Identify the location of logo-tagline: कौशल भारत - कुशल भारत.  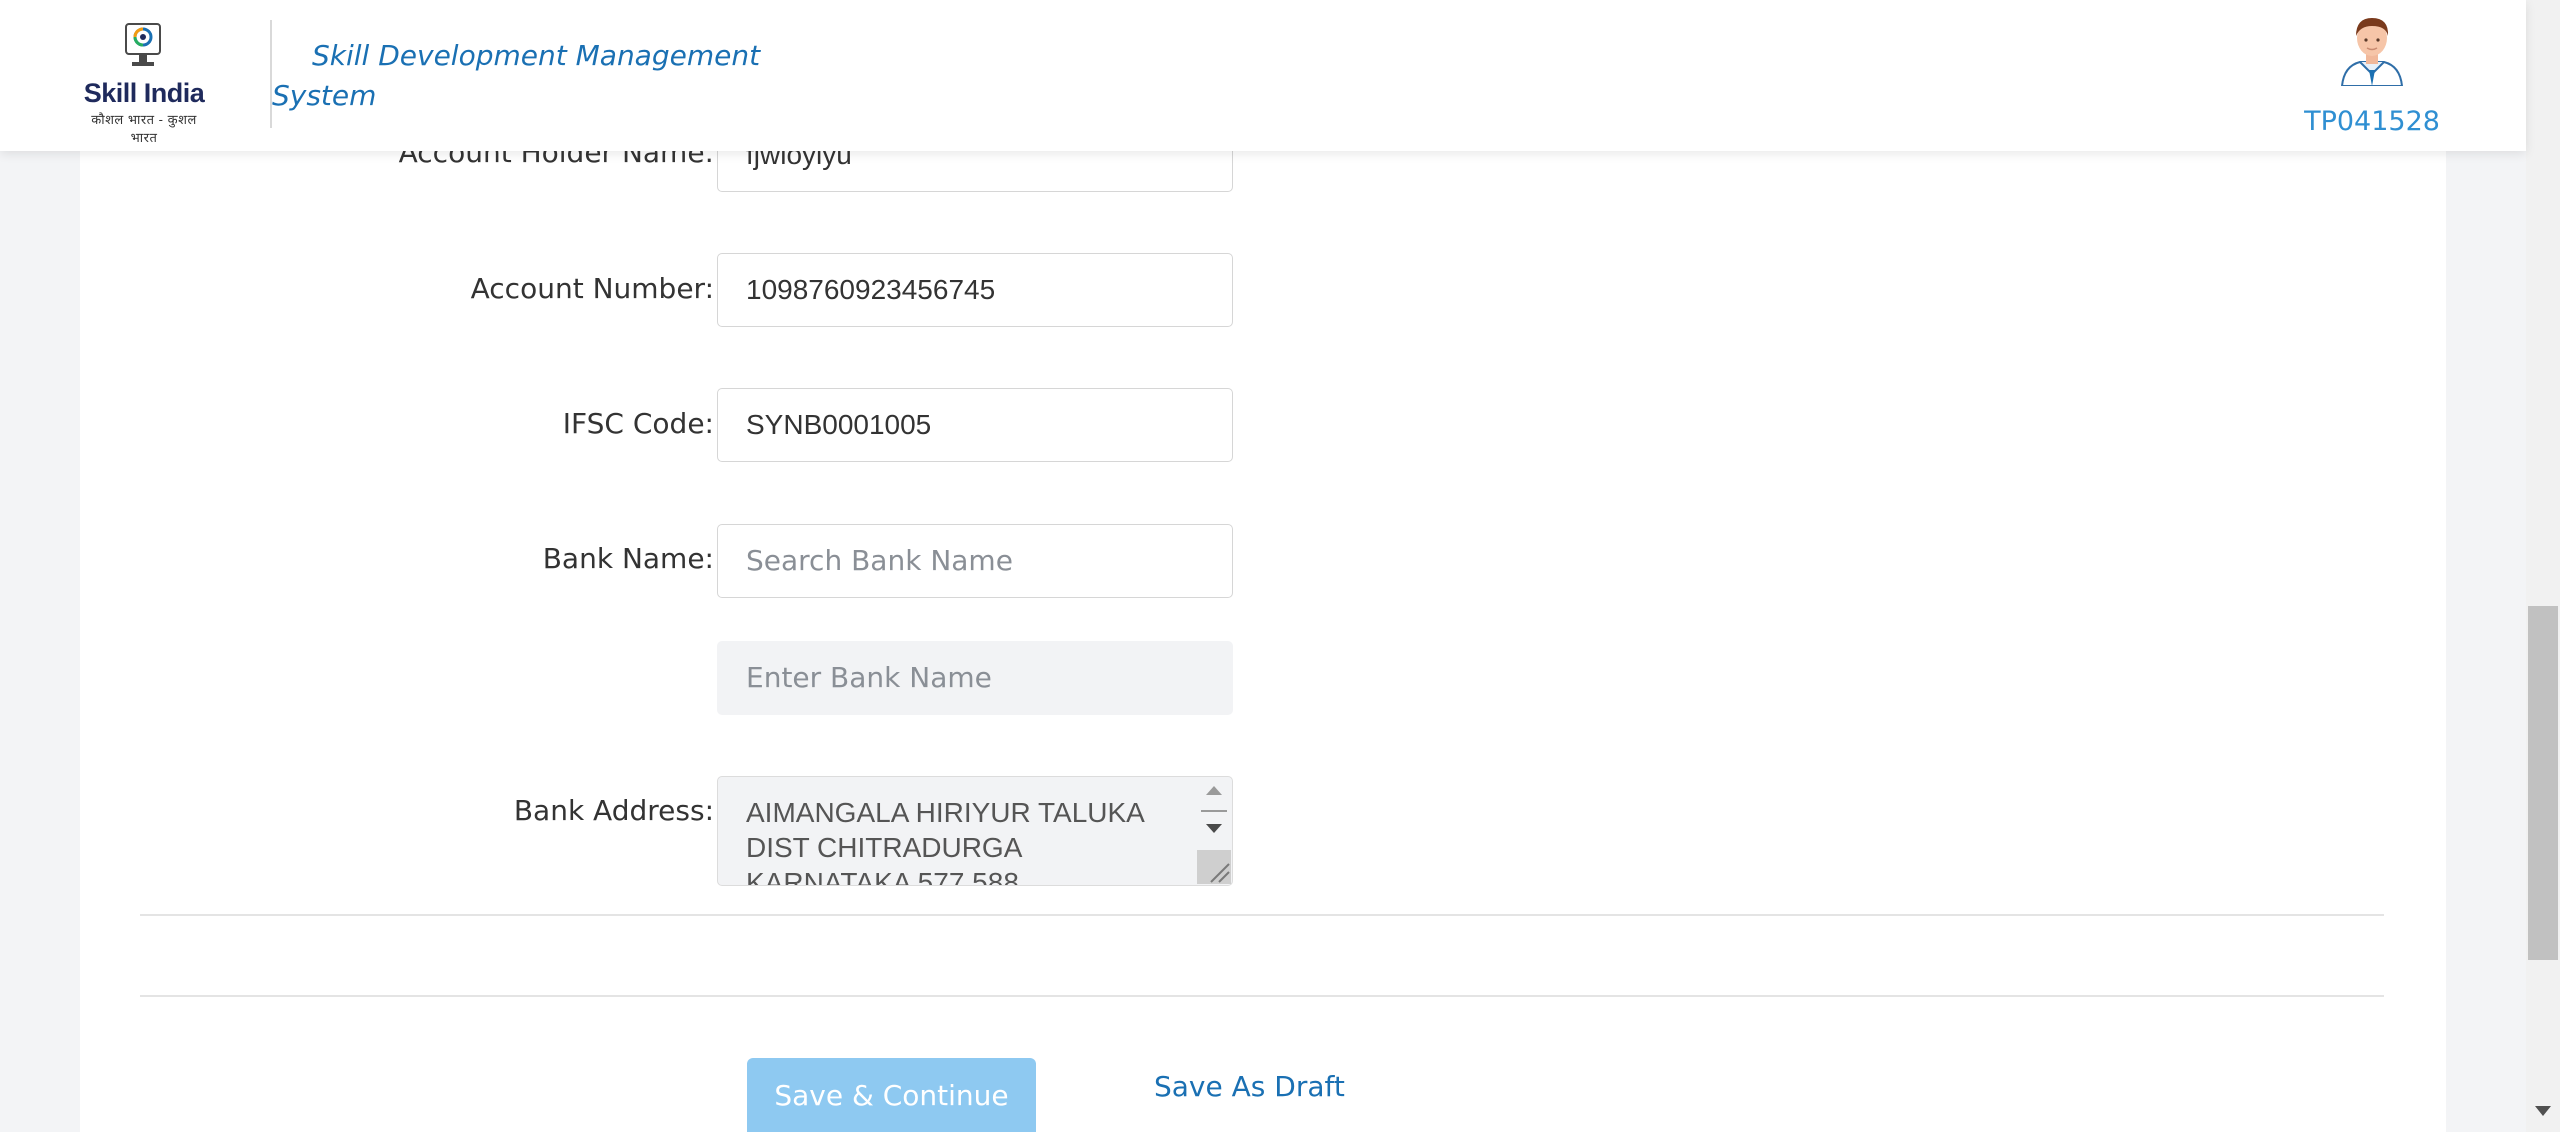
(144, 128).